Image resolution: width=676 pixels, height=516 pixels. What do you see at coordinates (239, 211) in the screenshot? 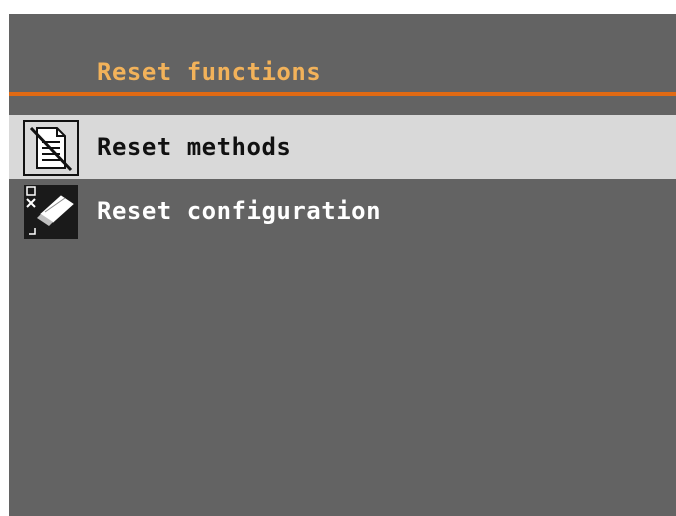
I see `menu-item-label: Reset configuration` at bounding box center [239, 211].